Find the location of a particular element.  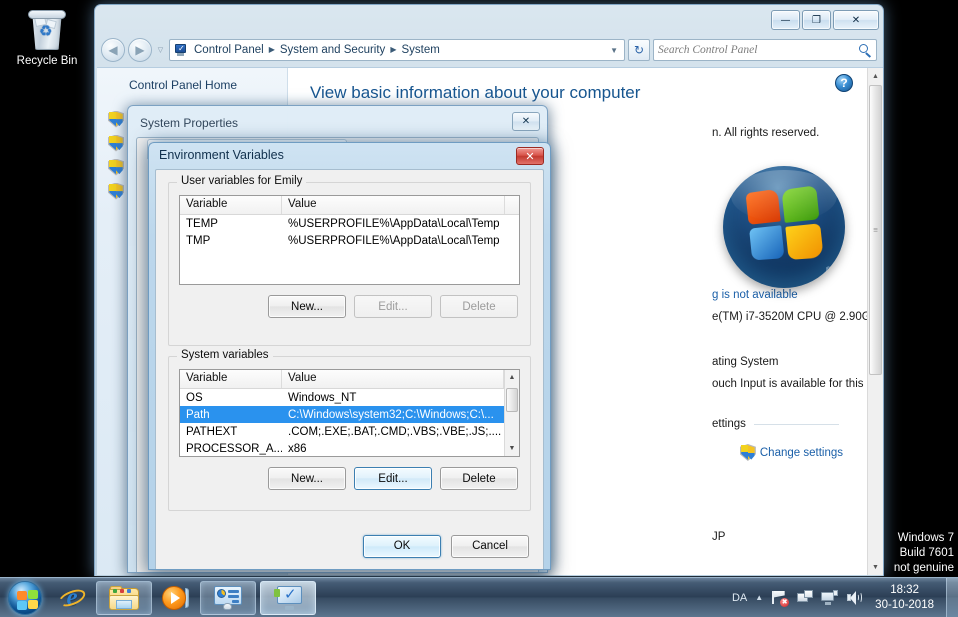

address-dropdown-icon: ▼ is located at coordinates (614, 50).